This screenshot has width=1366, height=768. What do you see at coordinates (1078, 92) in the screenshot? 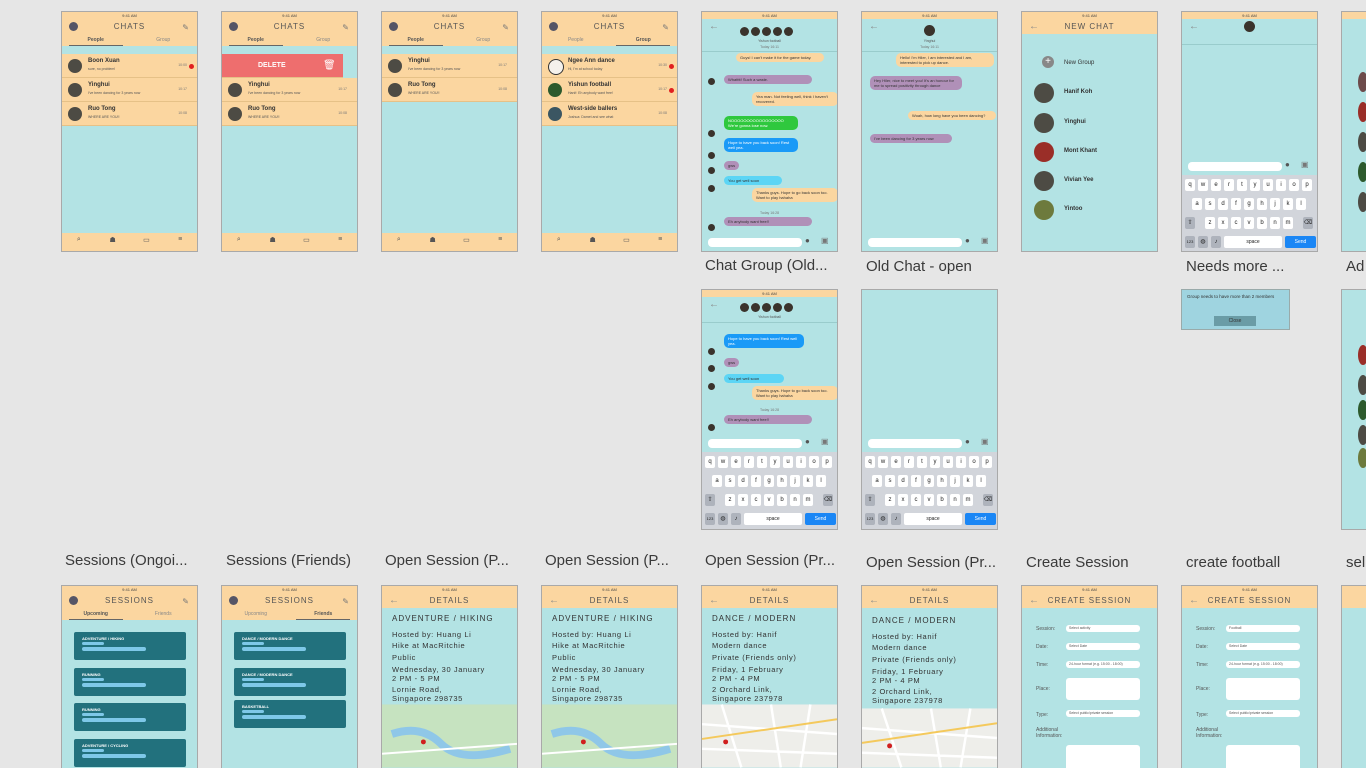
I see `contact-name: Hanif Koh` at bounding box center [1078, 92].